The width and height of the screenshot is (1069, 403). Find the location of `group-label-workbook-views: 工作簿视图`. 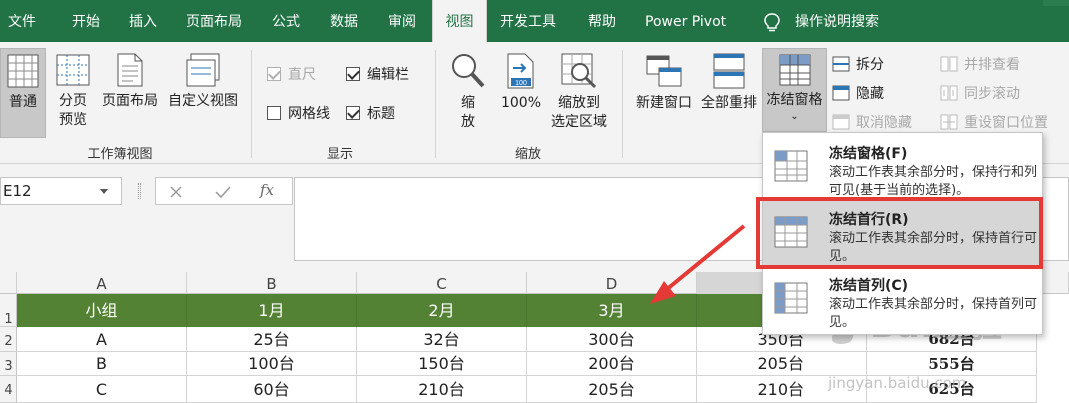

group-label-workbook-views: 工作簿视图 is located at coordinates (120, 154).